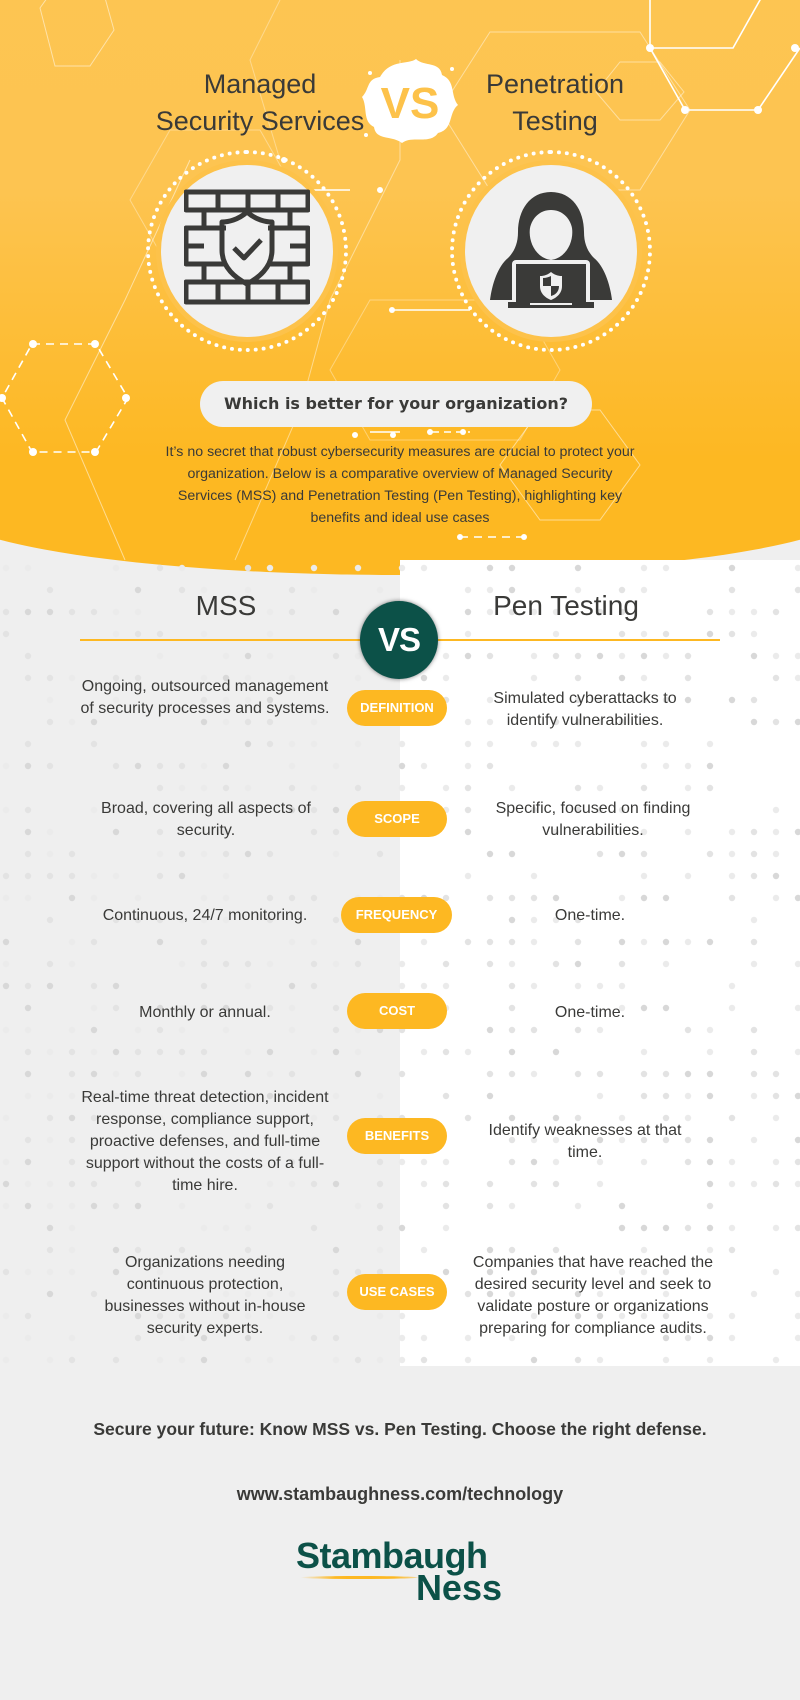  Describe the element at coordinates (206, 819) in the screenshot. I see `mss-cell: Broad, covering all aspects of security.` at that location.